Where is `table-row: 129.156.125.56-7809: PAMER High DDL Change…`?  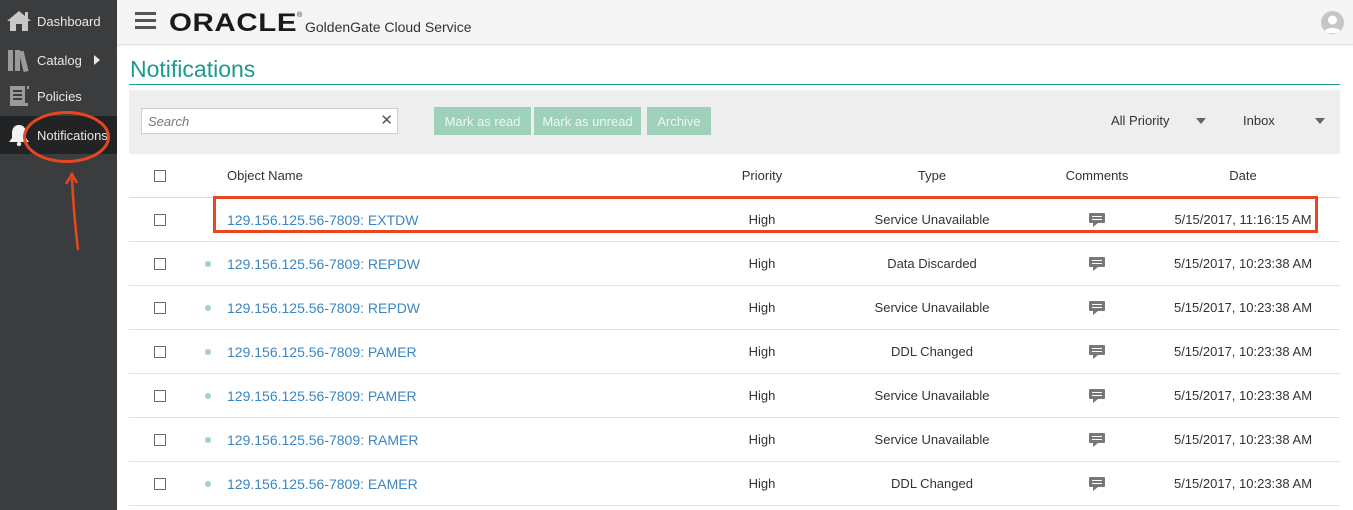 table-row: 129.156.125.56-7809: PAMER High DDL Change… is located at coordinates (734, 352).